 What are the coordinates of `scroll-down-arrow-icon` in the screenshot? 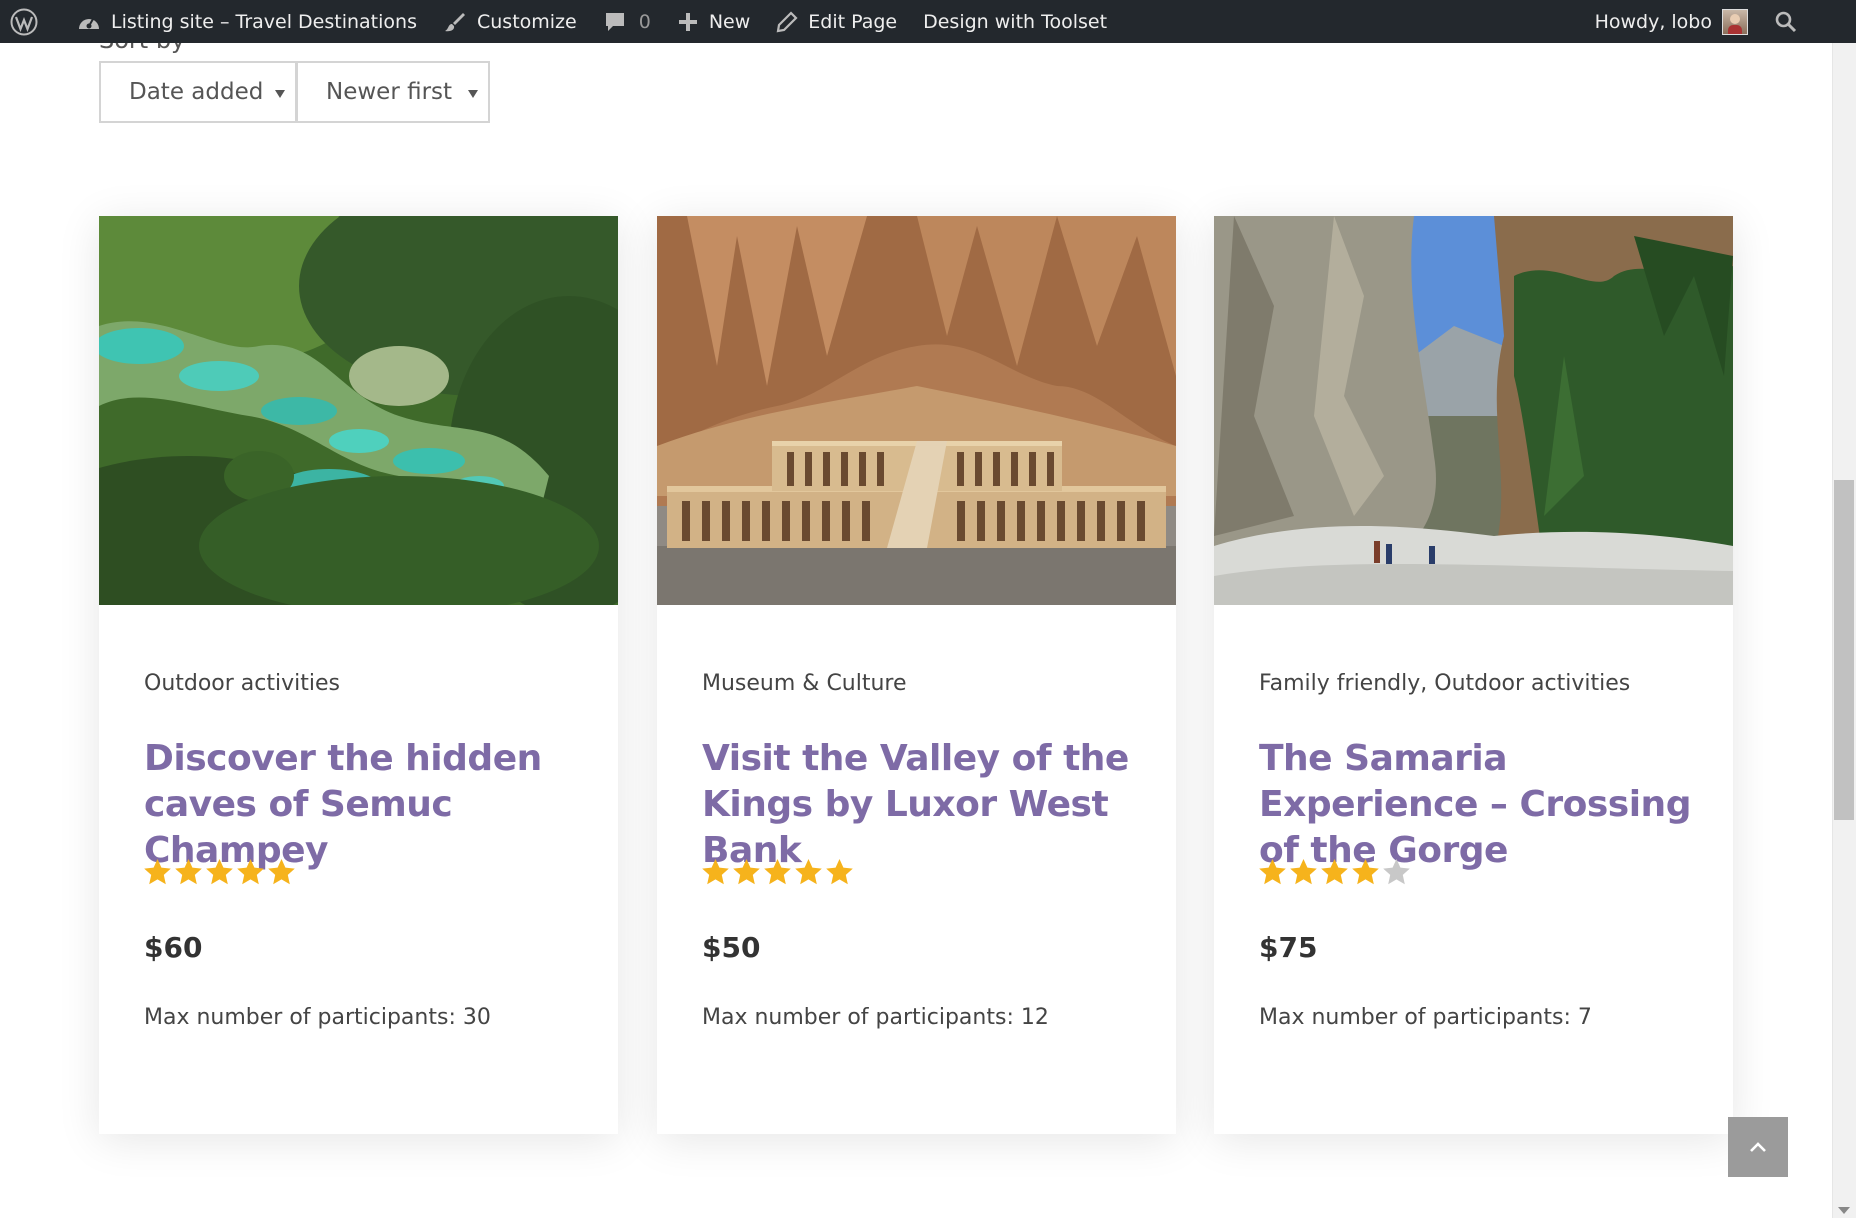 It's located at (1844, 1210).